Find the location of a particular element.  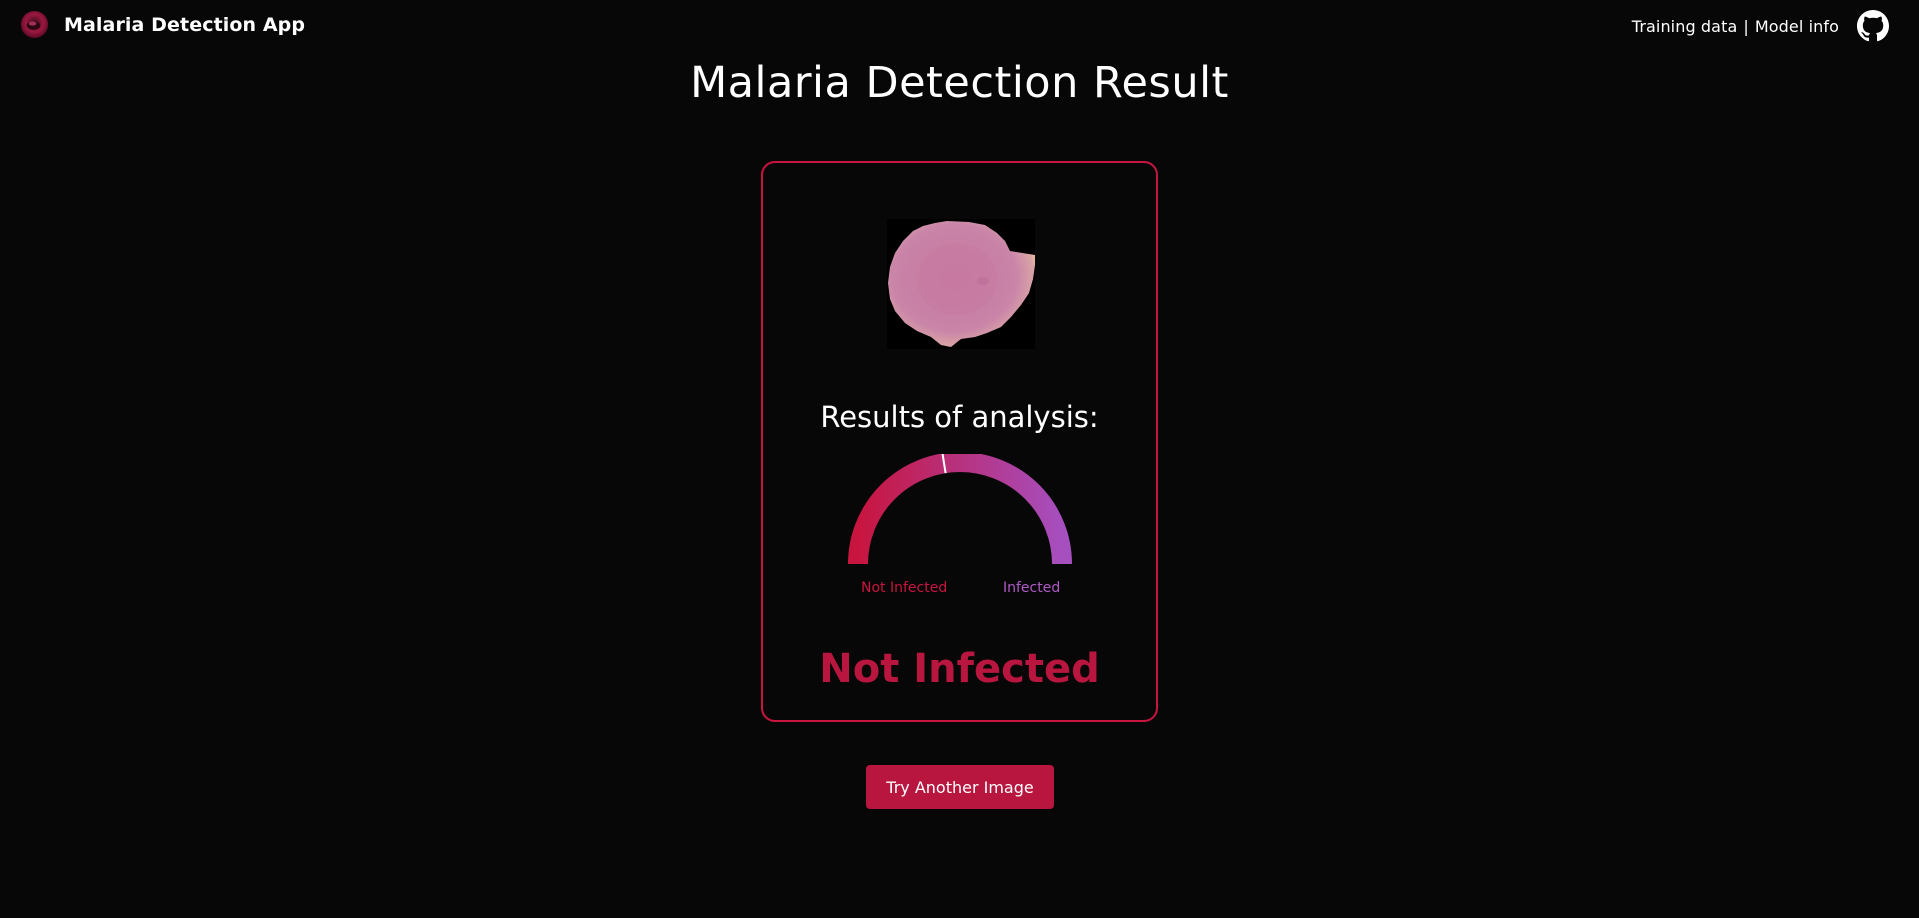

top-nav: Training data | Model info is located at coordinates (1760, 26).